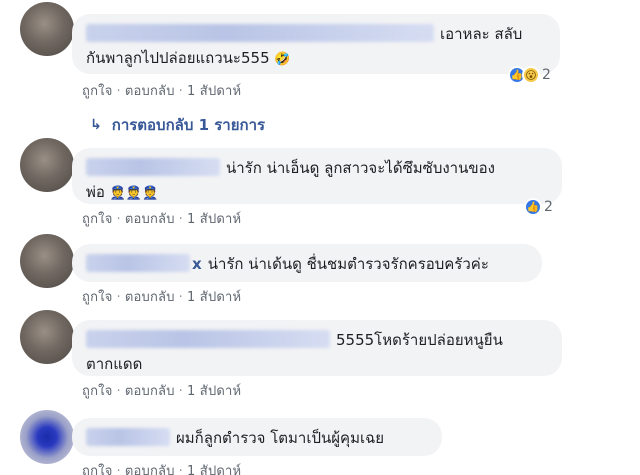  What do you see at coordinates (320, 4) in the screenshot?
I see `top-edge` at bounding box center [320, 4].